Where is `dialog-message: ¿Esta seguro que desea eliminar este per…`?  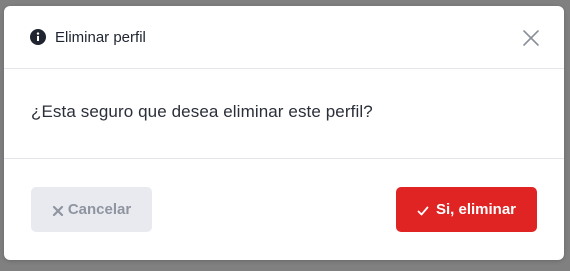
dialog-message: ¿Esta seguro que desea eliminar este per… is located at coordinates (202, 111).